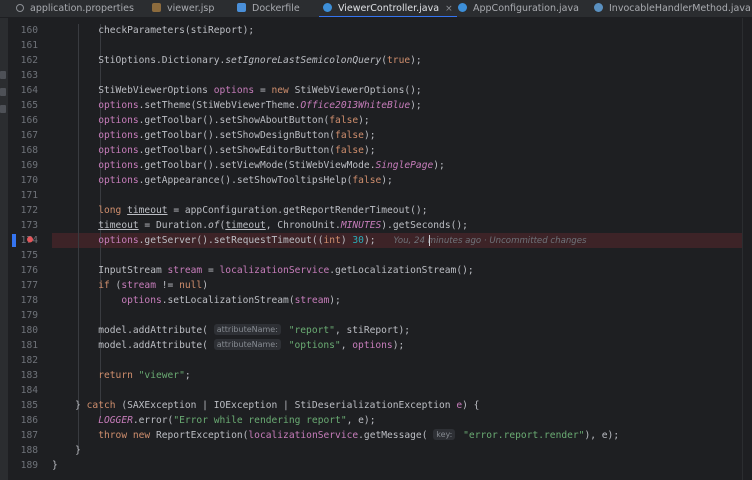 This screenshot has height=480, width=752. What do you see at coordinates (191, 8) in the screenshot?
I see `tab-label: viewer.jsp` at bounding box center [191, 8].